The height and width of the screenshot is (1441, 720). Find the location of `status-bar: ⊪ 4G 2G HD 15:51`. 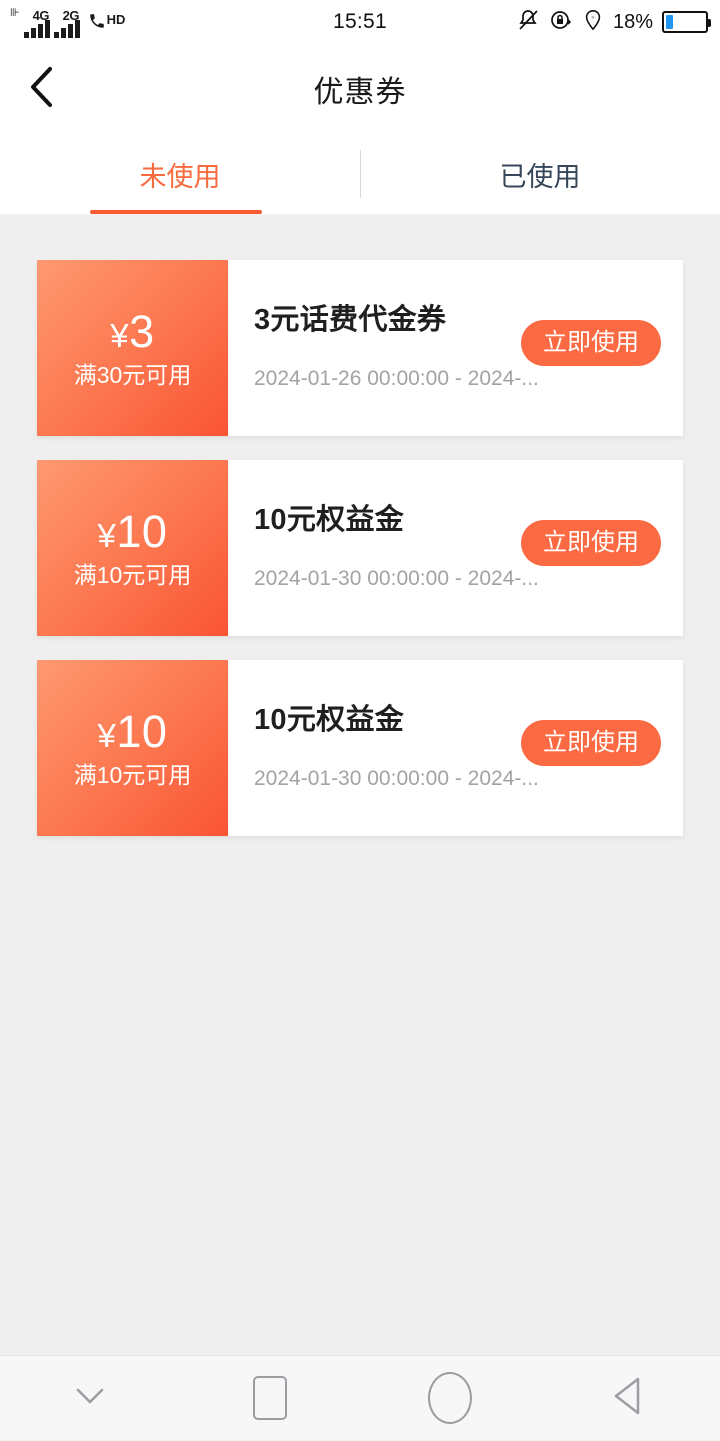

status-bar: ⊪ 4G 2G HD 15:51 is located at coordinates (360, 22).